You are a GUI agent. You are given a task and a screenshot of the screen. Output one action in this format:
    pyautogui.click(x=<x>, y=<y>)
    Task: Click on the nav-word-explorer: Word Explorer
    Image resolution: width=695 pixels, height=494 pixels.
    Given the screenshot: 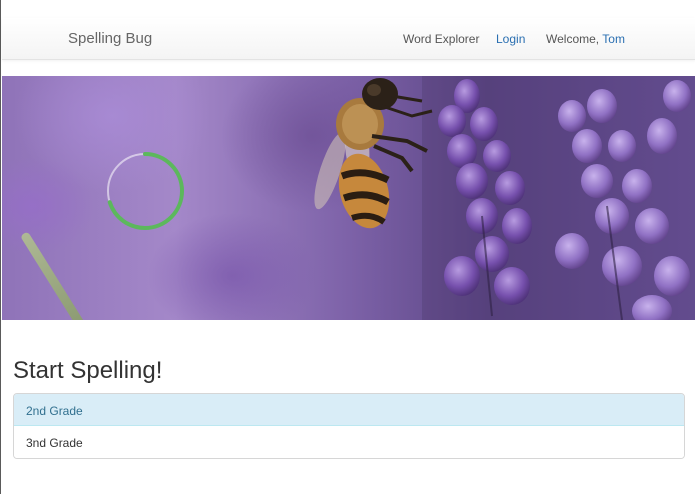 What is the action you would take?
    pyautogui.click(x=441, y=39)
    